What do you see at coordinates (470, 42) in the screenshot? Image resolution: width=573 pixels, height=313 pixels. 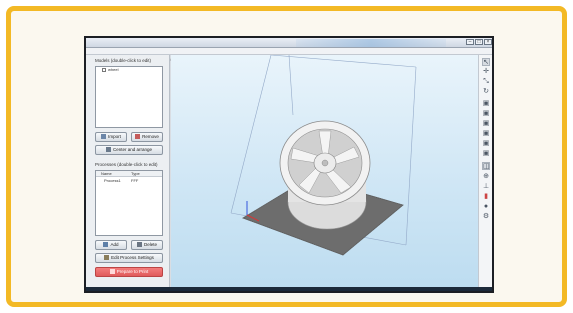 I see `minimize-button: –` at bounding box center [470, 42].